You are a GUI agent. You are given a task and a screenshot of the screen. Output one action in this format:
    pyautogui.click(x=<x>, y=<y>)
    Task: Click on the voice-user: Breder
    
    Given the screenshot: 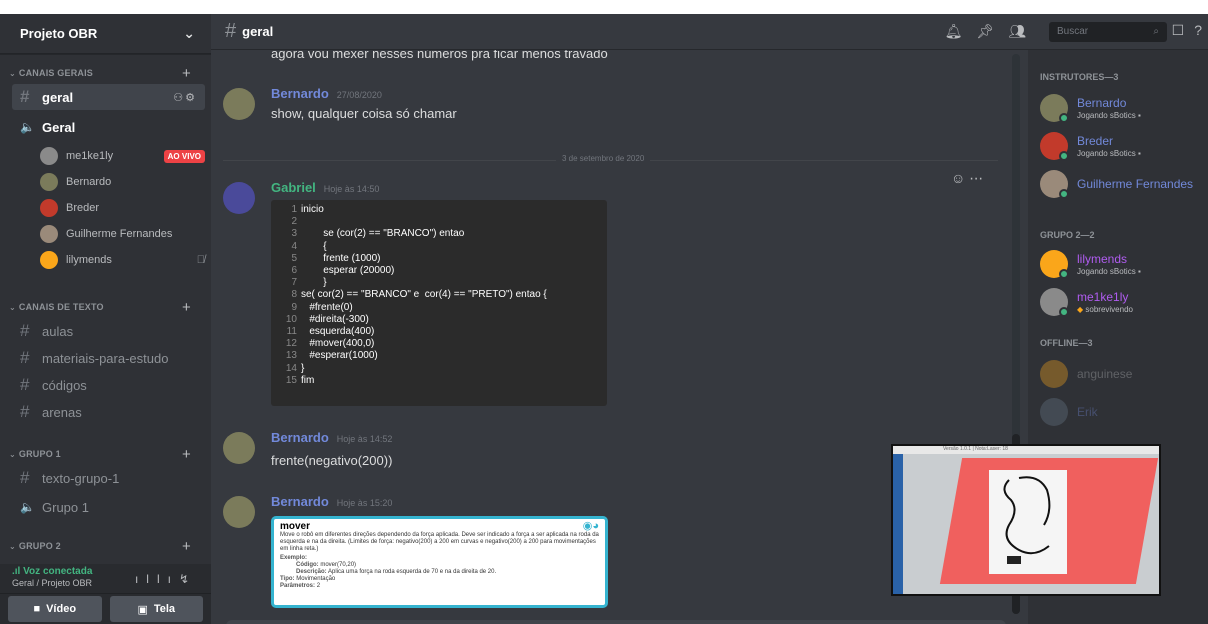 What is the action you would take?
    pyautogui.click(x=122, y=208)
    